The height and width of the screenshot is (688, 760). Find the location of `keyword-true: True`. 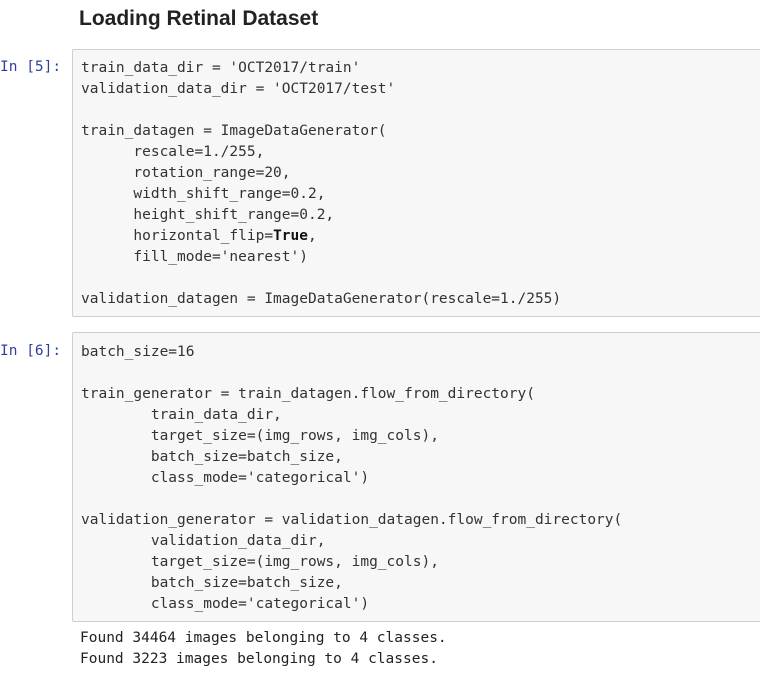

keyword-true: True is located at coordinates (290, 236).